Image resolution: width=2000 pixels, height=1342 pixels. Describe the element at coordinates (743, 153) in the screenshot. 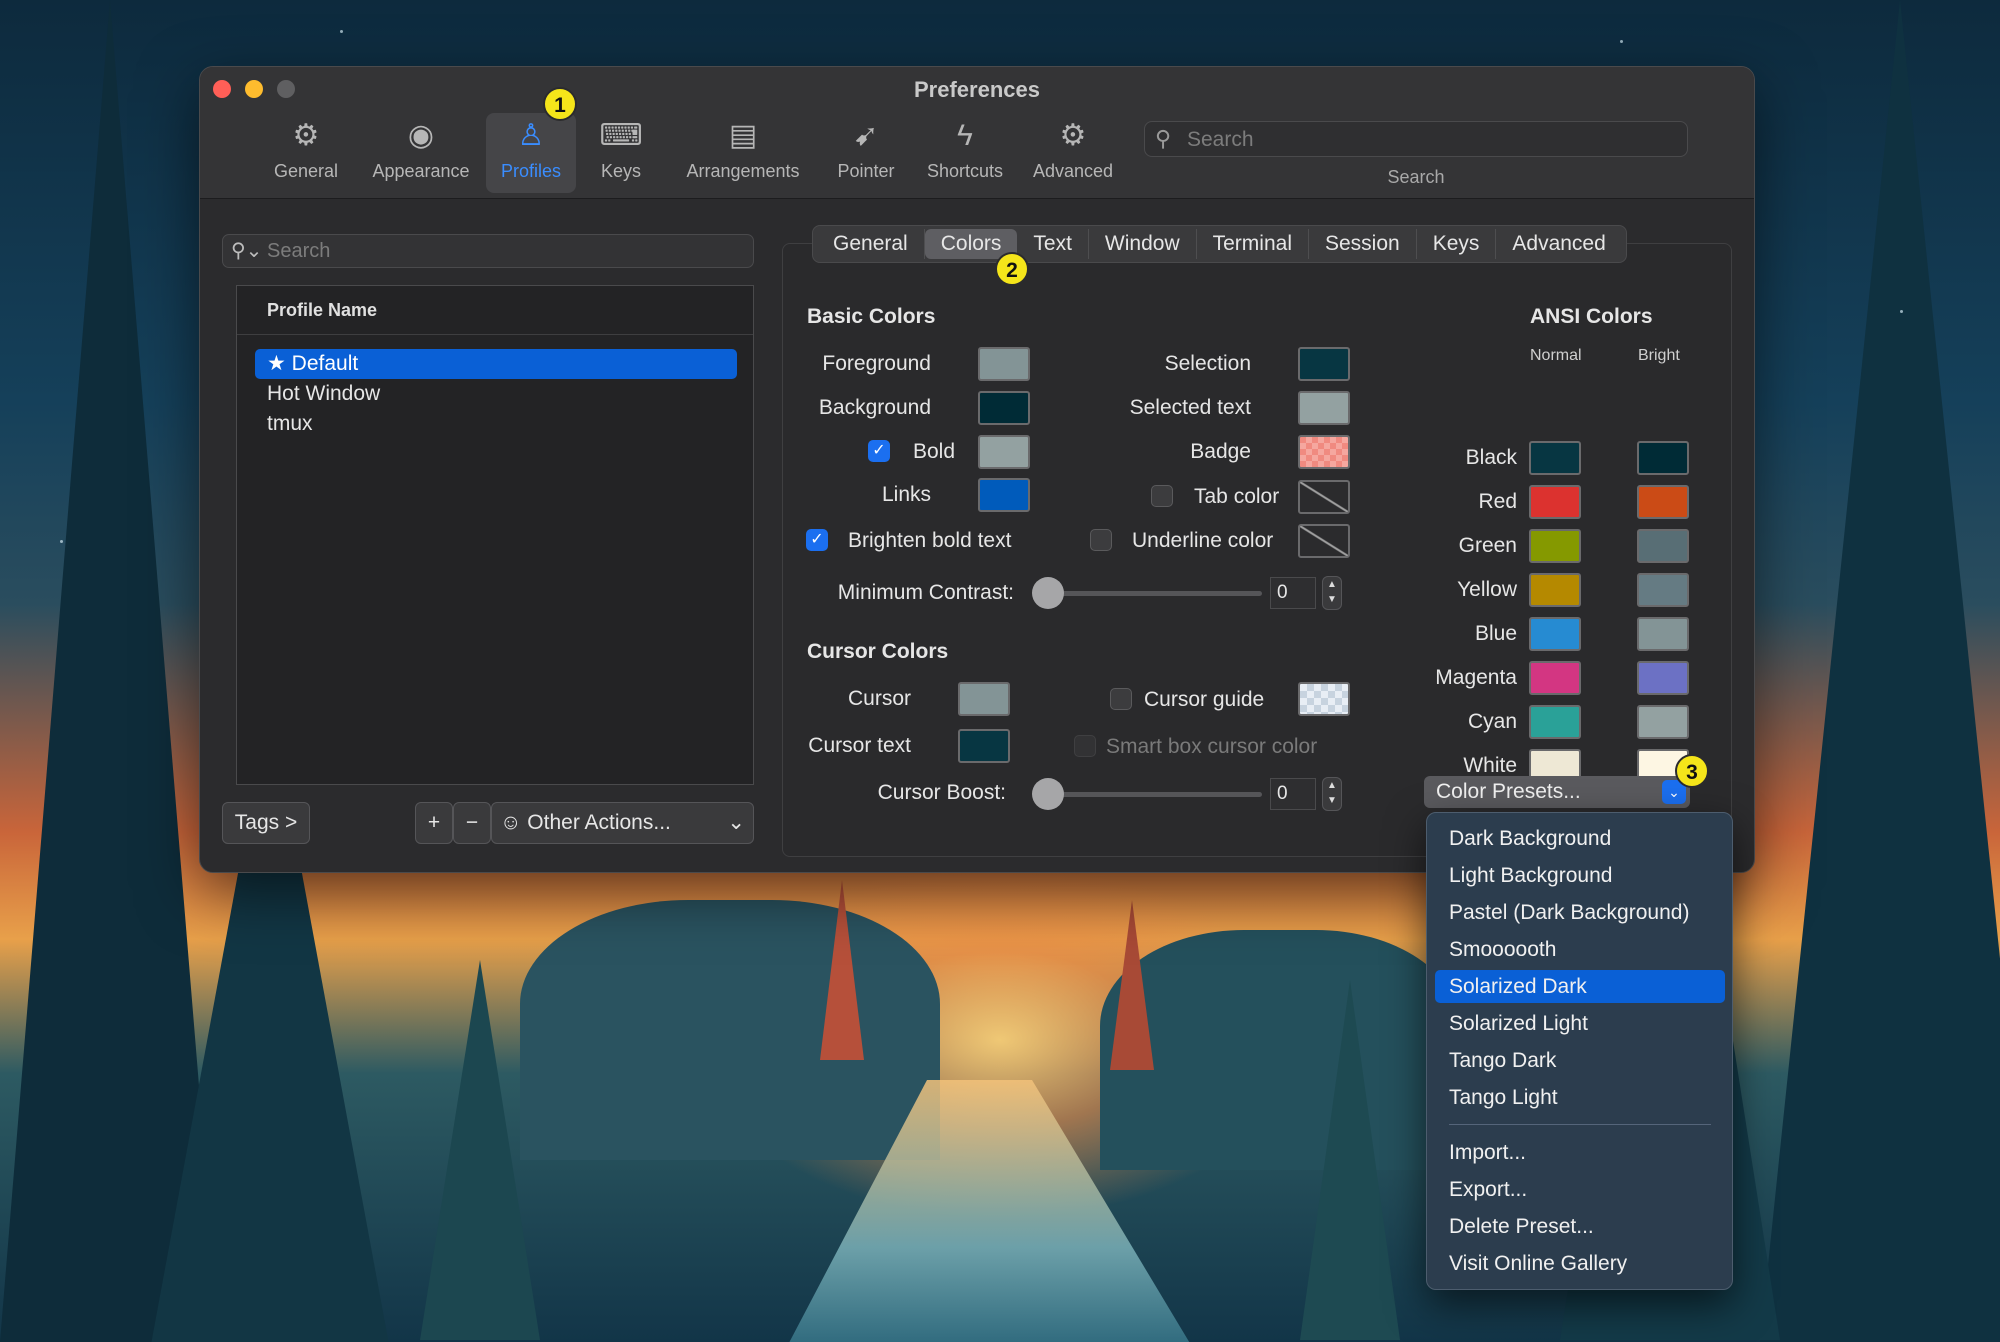

I see `toolbar-arrangements: ▤ Arrangements` at that location.